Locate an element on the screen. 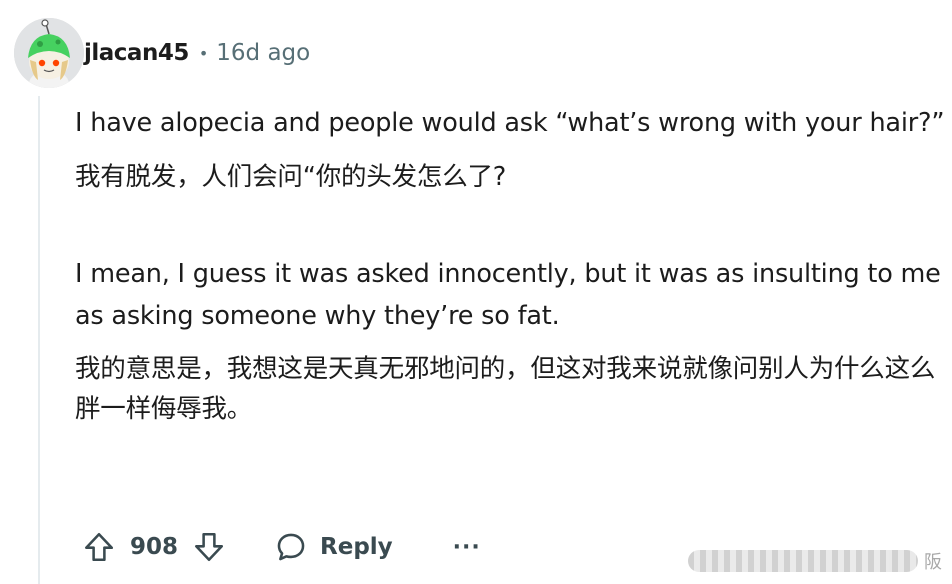 This screenshot has height=584, width=952. thread-line is located at coordinates (39, 340).